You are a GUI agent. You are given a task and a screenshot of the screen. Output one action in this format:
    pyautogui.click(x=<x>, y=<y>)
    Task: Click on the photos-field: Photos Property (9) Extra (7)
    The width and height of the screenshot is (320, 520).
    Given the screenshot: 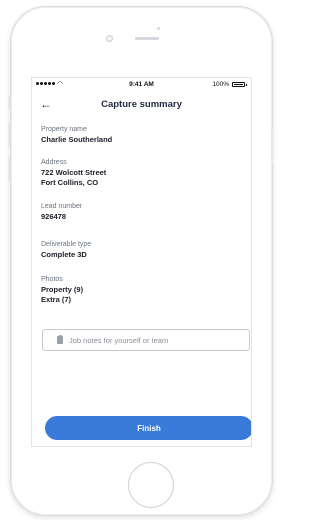 What is the action you would take?
    pyautogui.click(x=62, y=290)
    